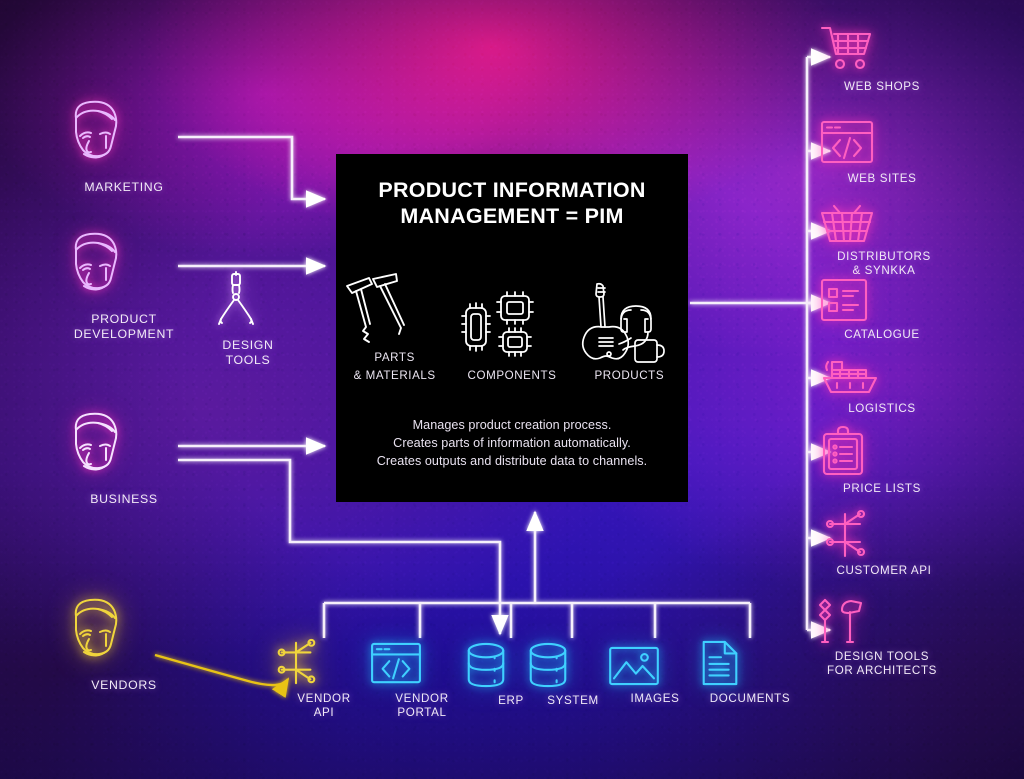 Image resolution: width=1024 pixels, height=779 pixels. I want to click on output-node-customer-api: CUSTOMER API, so click(884, 543).